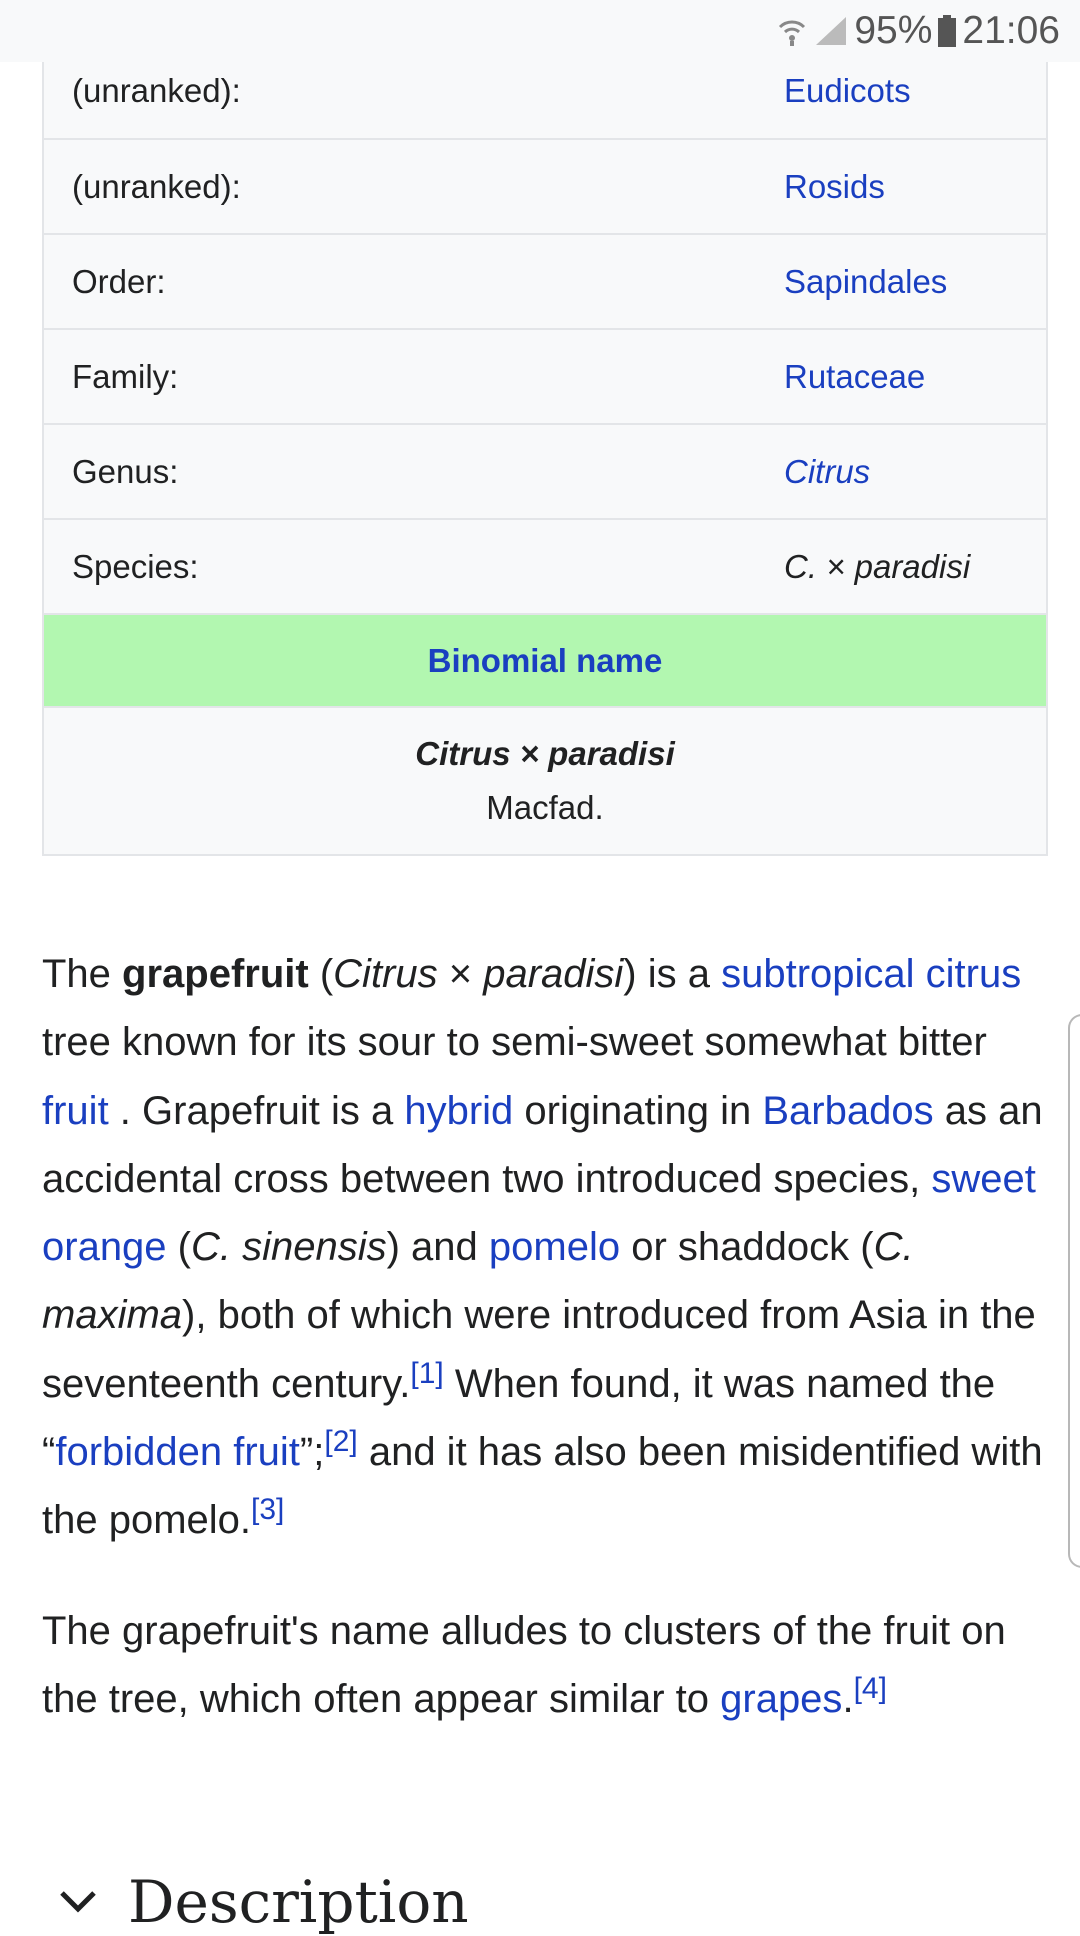 This screenshot has height=1936, width=1080. What do you see at coordinates (135, 566) in the screenshot?
I see `row-label: Species:` at bounding box center [135, 566].